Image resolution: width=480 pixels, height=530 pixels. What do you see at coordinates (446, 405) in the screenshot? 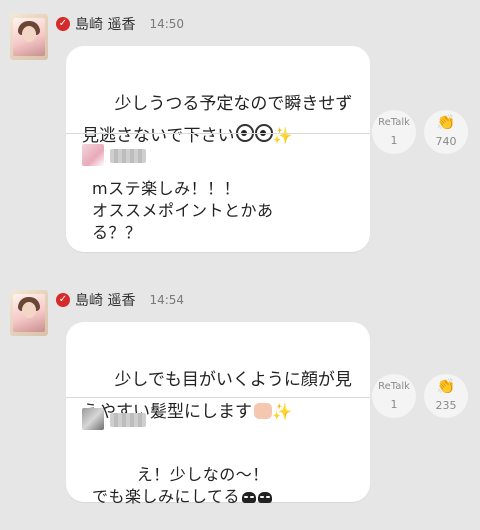
I see `clap-count: 235` at bounding box center [446, 405].